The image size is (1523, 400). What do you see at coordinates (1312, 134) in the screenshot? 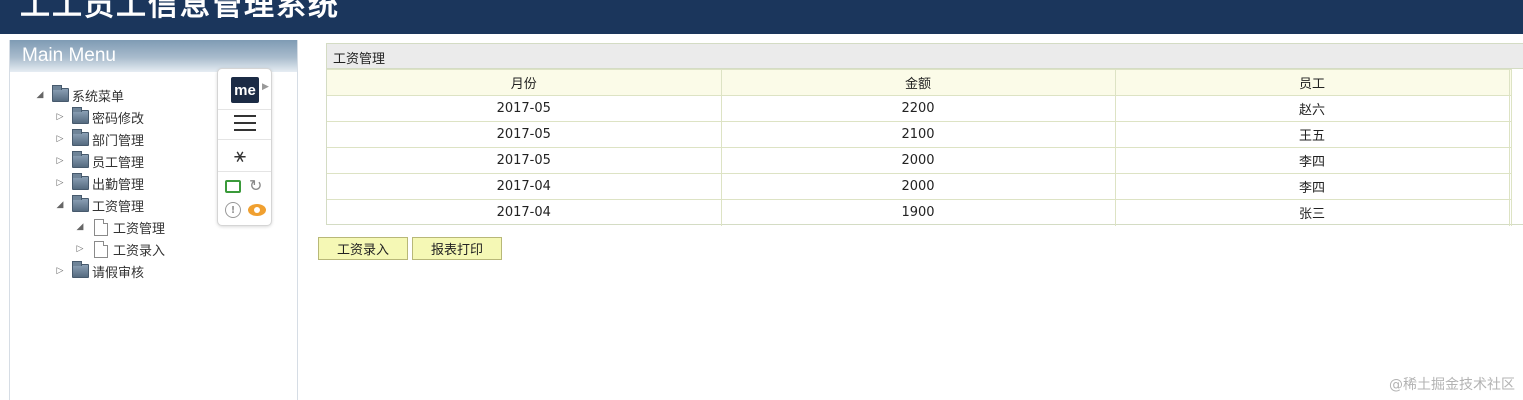
I see `cell-employee: 王五` at bounding box center [1312, 134].